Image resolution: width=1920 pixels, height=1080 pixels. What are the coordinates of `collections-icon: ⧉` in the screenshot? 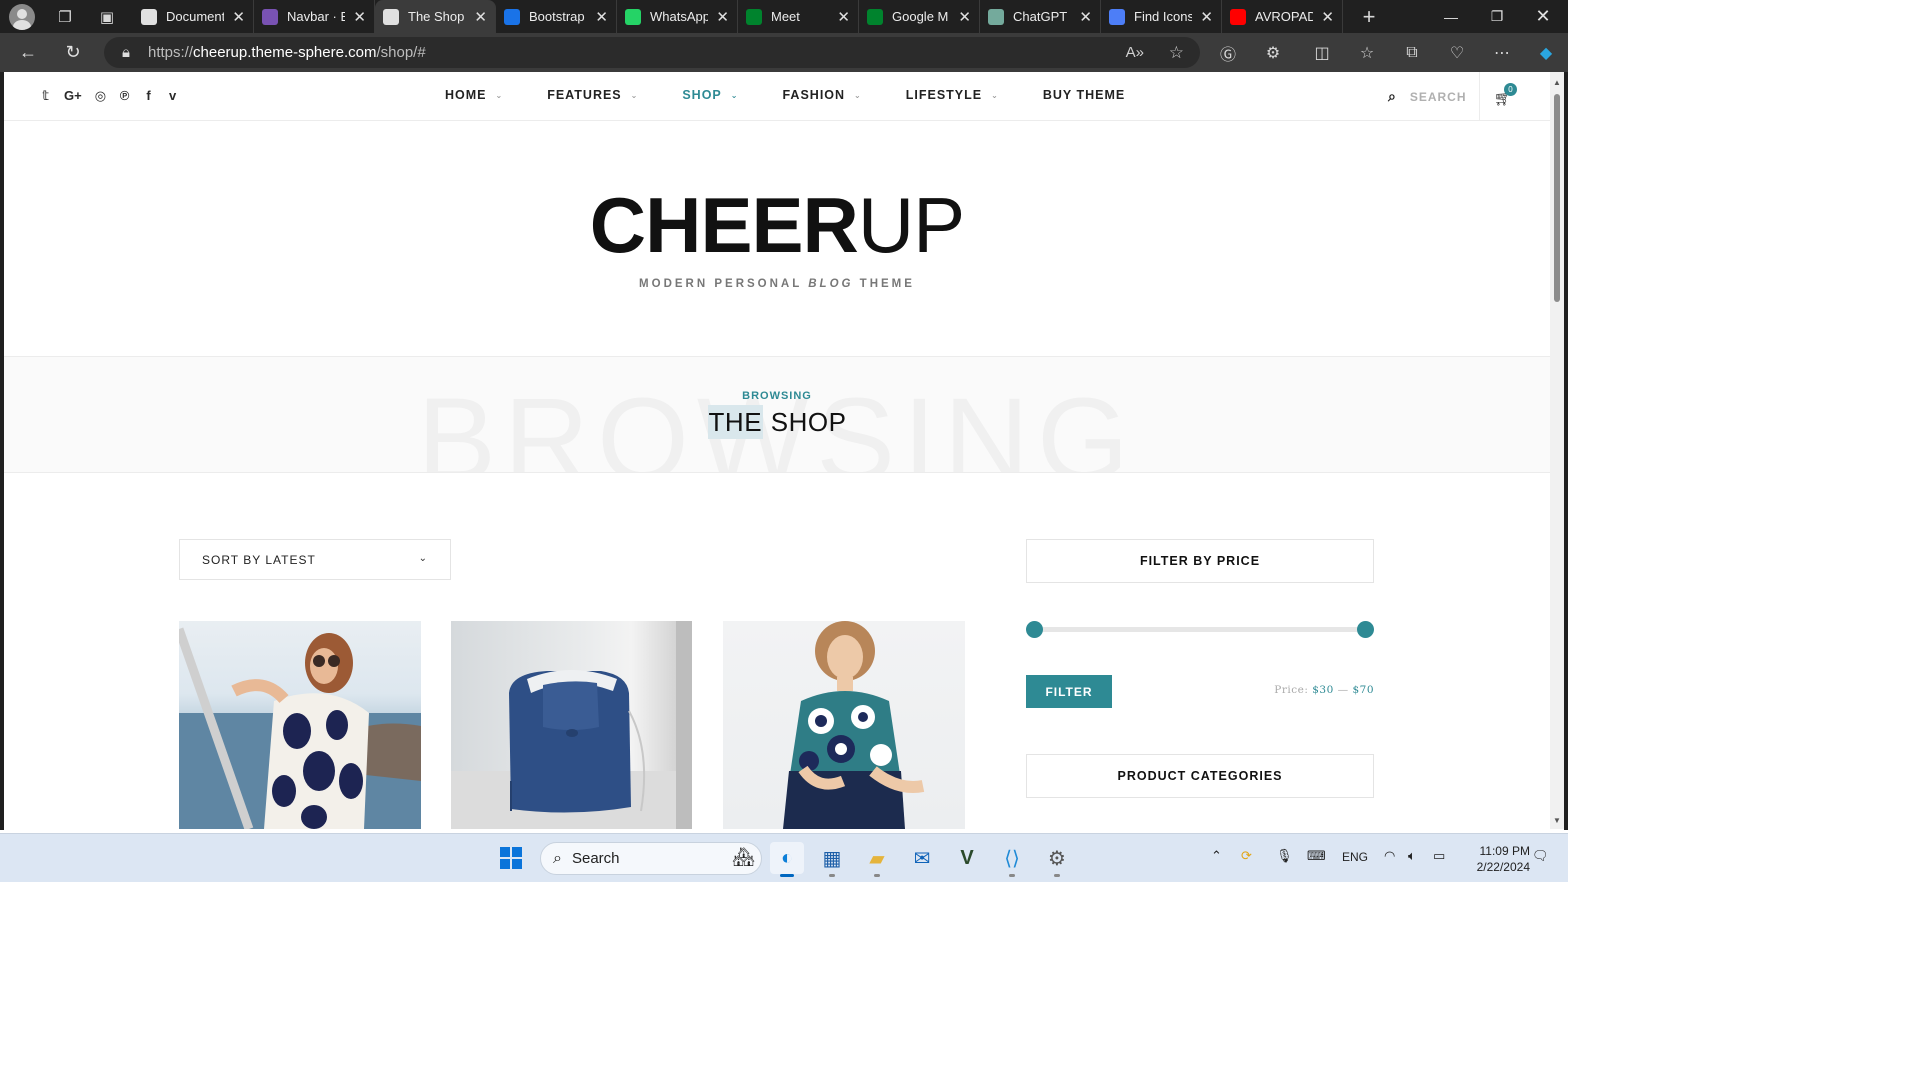 It's located at (1412, 52).